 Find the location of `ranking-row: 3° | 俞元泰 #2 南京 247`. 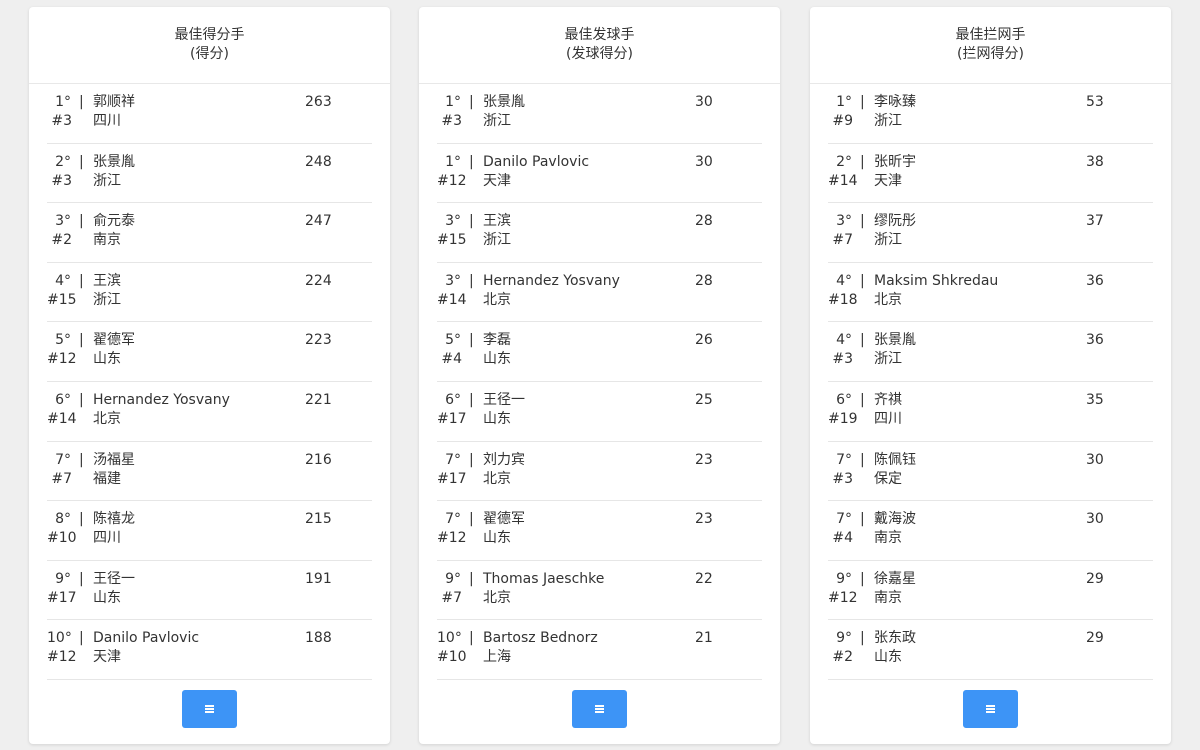

ranking-row: 3° | 俞元泰 #2 南京 247 is located at coordinates (209, 233).